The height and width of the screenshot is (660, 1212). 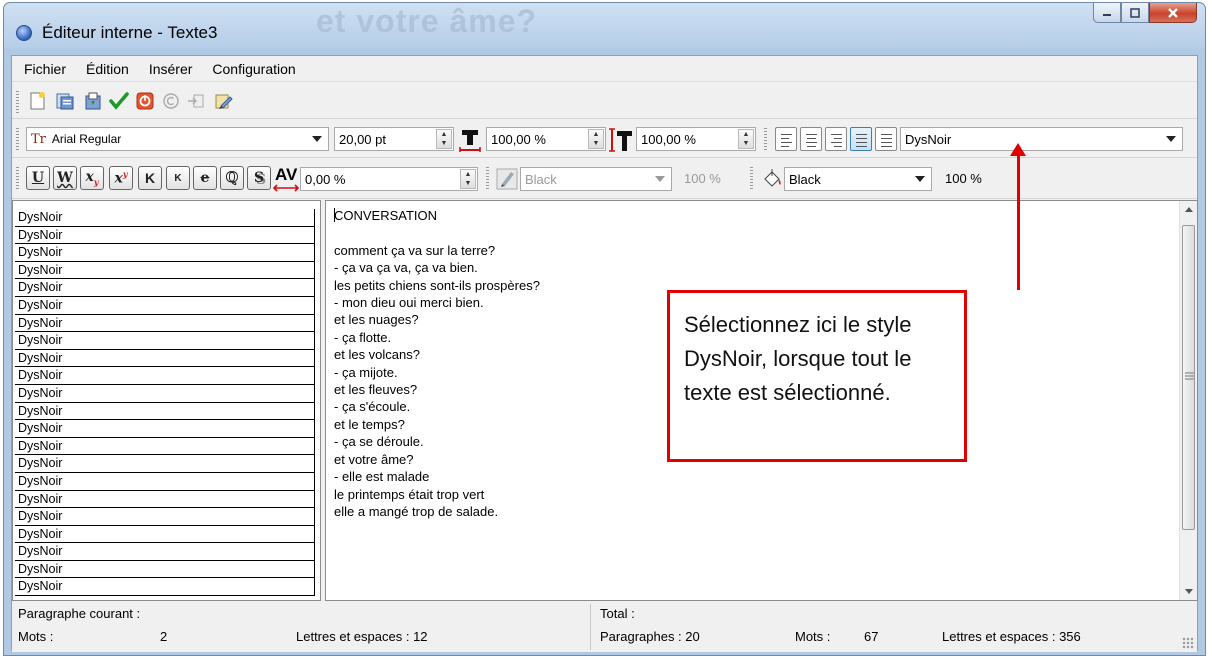 I want to click on editor-line: - ça s'écoule., so click(x=437, y=406).